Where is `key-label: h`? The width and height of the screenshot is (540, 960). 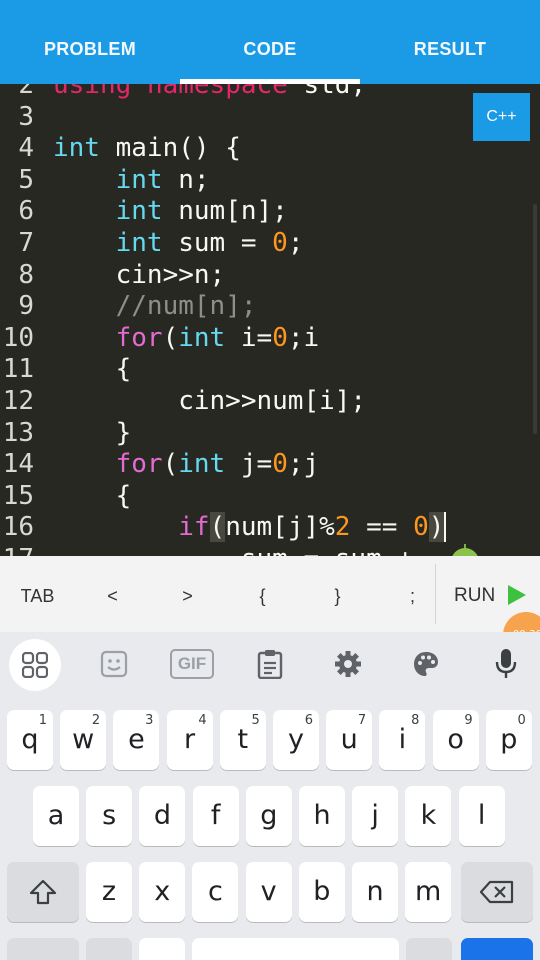
key-label: h is located at coordinates (322, 815).